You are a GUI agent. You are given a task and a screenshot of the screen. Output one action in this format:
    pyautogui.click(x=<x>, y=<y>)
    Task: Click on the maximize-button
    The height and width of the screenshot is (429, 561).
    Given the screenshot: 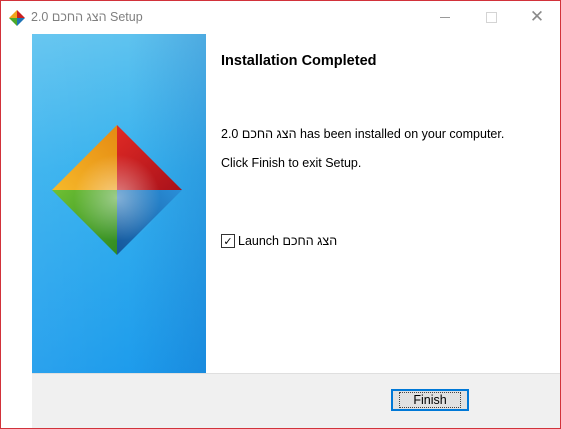 What is the action you would take?
    pyautogui.click(x=491, y=17)
    